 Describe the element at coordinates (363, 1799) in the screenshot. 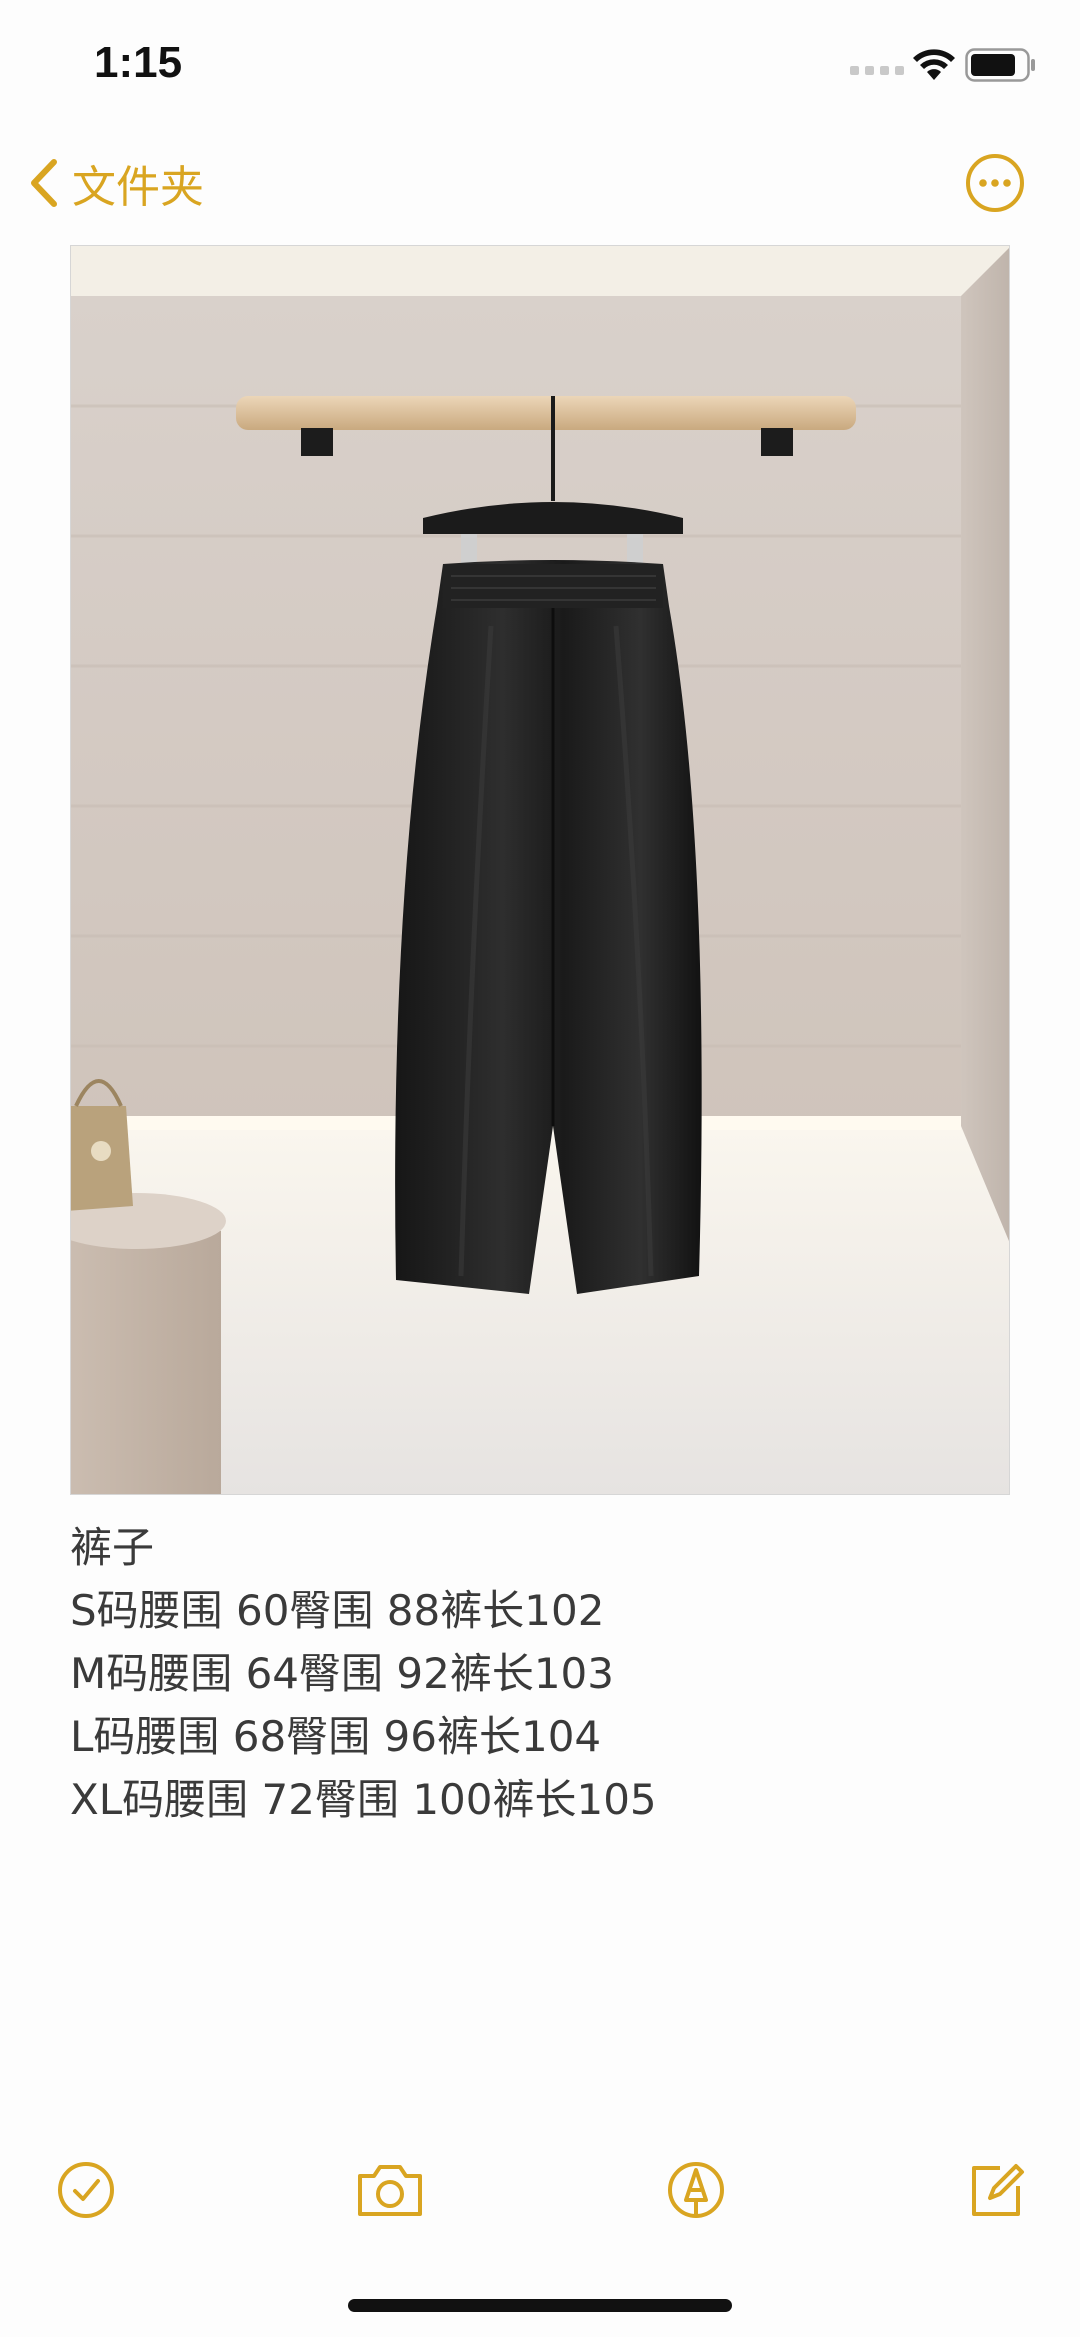

I see `note-line: XL码腰围 72臀围 100裤长105` at that location.